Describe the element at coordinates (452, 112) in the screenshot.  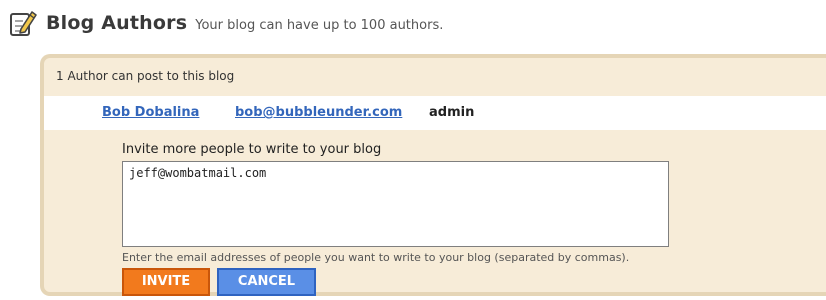
I see `author-role: admin` at that location.